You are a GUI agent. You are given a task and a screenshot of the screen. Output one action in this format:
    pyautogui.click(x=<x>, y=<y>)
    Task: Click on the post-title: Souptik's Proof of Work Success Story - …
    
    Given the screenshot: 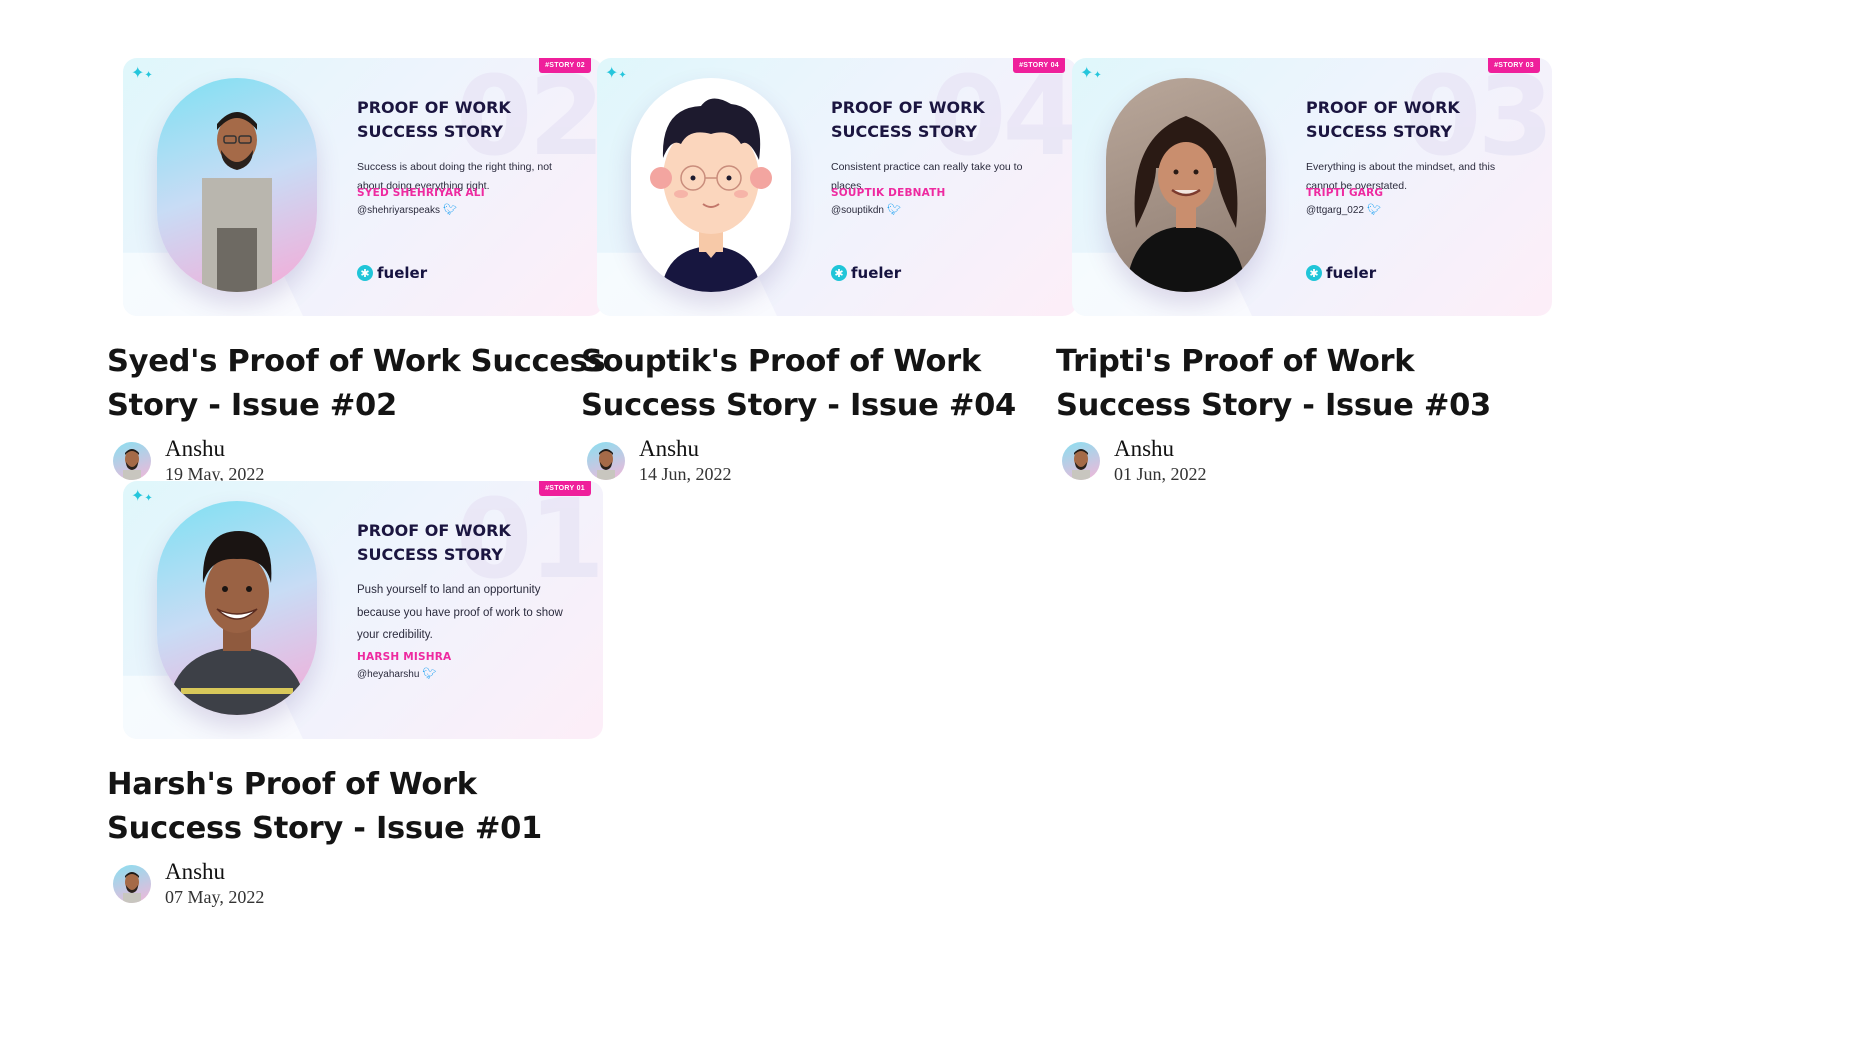 What is the action you would take?
    pyautogui.click(x=831, y=384)
    